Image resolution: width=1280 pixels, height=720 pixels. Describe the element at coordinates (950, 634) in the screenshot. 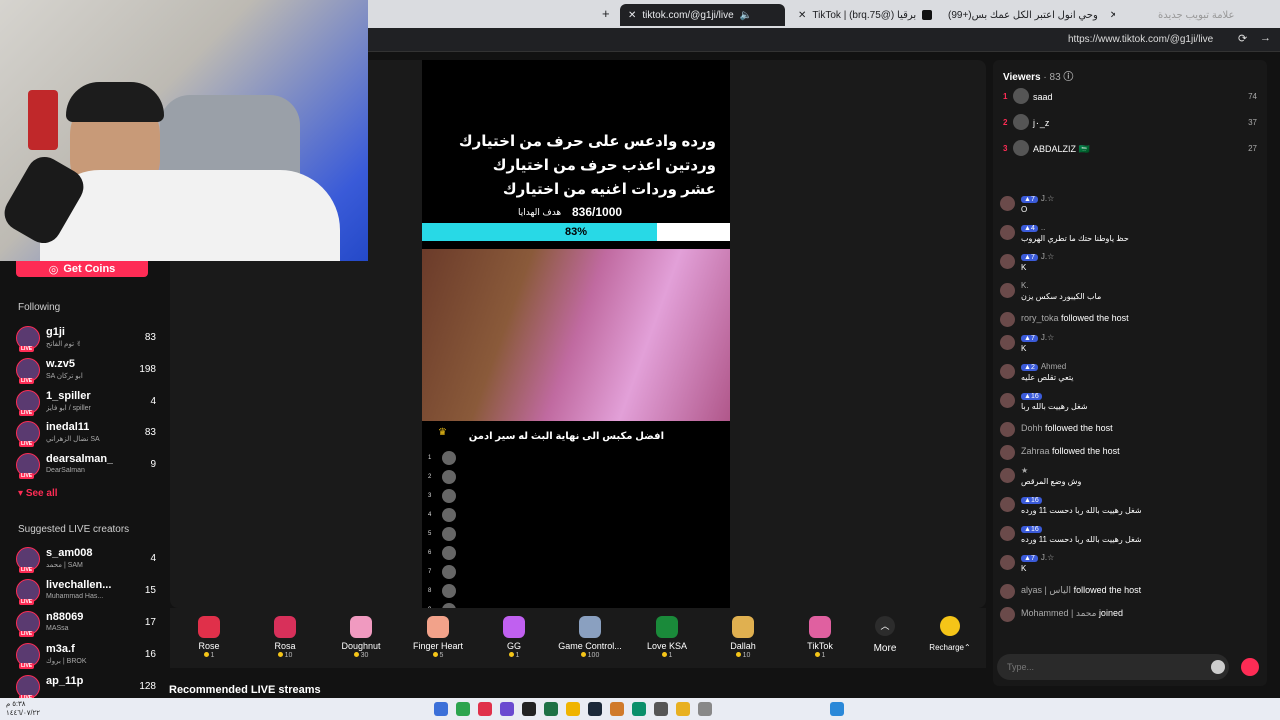

I see `recharge-button: Recharge⌃` at that location.